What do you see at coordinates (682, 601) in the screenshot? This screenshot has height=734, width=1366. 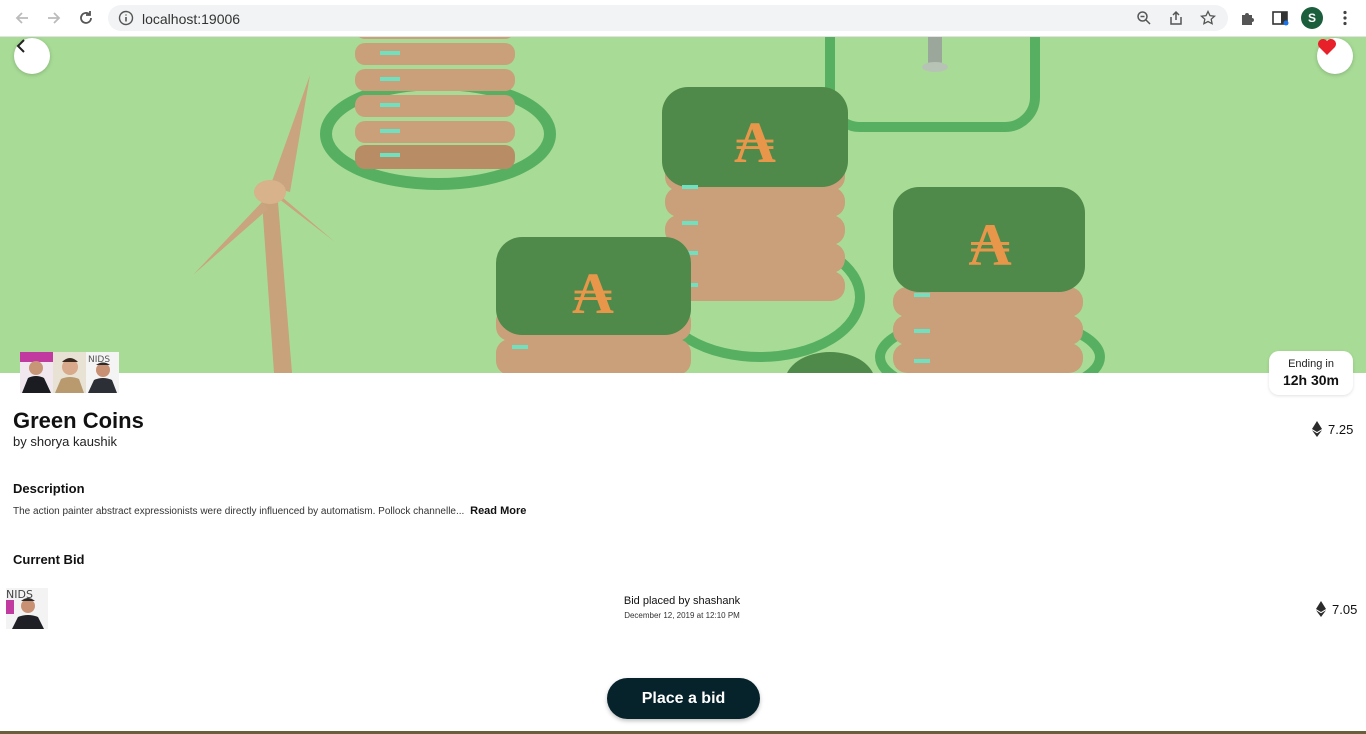 I see `bid-placed-by: Bid placed by shashank` at bounding box center [682, 601].